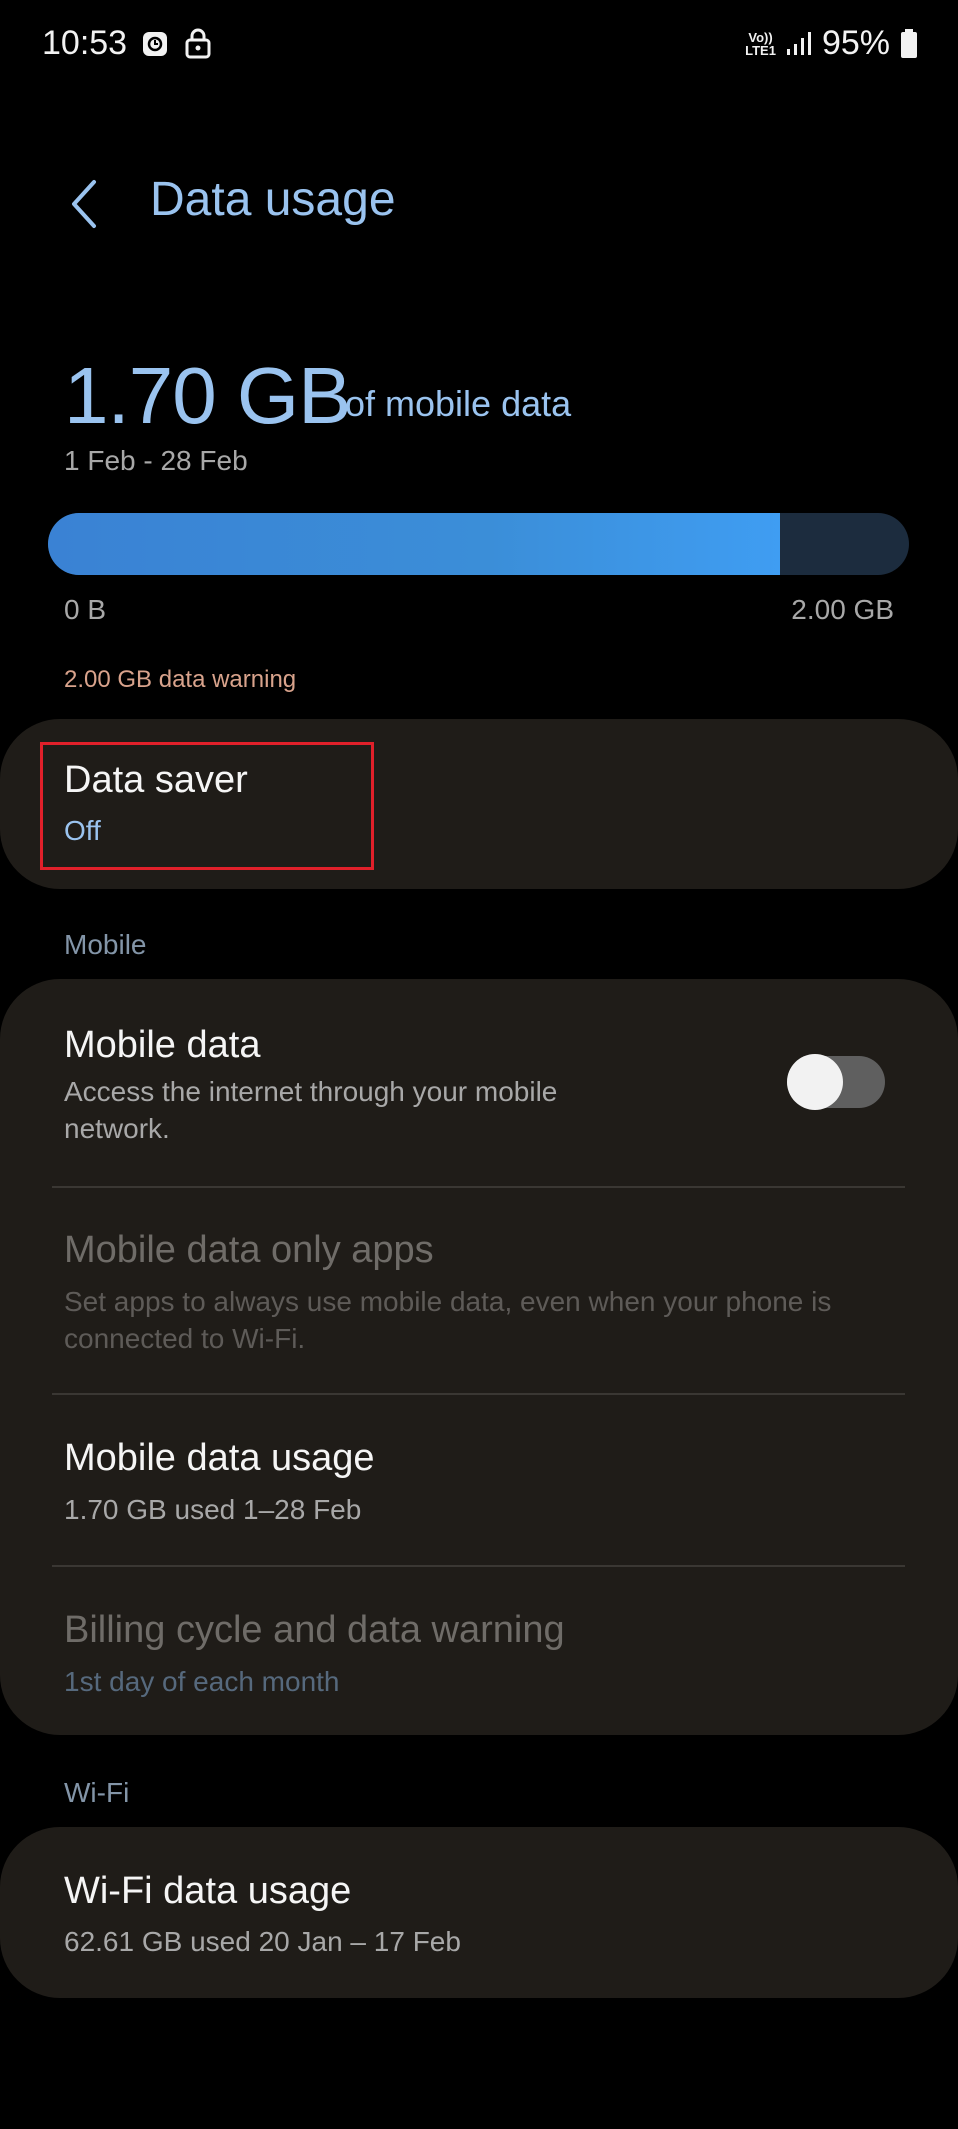 The image size is (958, 2129). Describe the element at coordinates (84, 204) in the screenshot. I see `chevron-left-icon` at that location.